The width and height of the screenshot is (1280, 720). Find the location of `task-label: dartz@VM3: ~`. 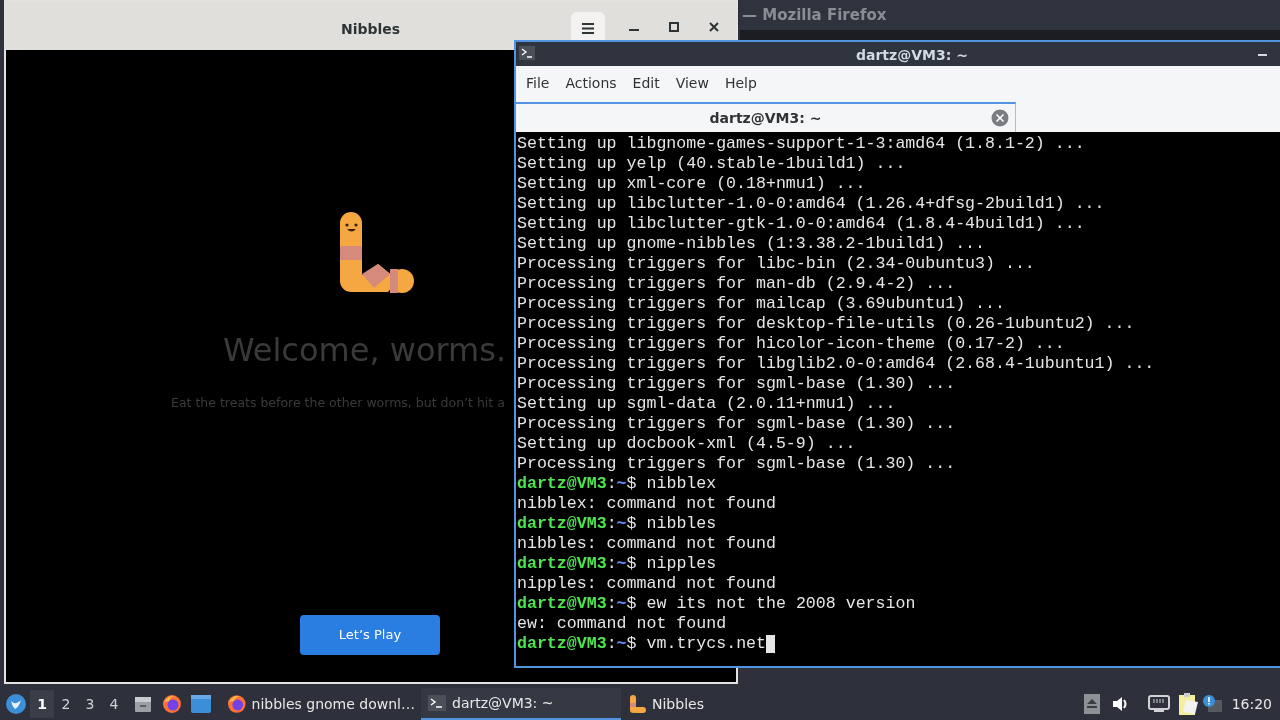

task-label: dartz@VM3: ~ is located at coordinates (503, 703).